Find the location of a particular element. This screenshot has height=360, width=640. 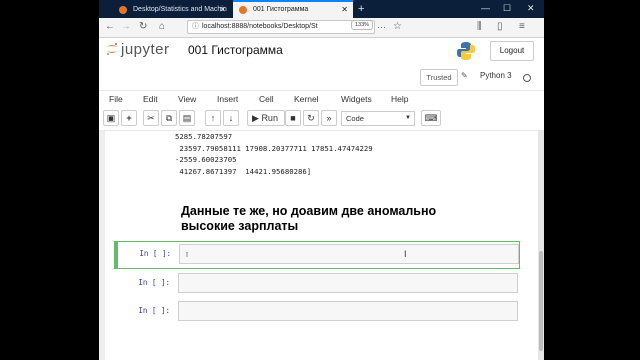

cursor-icon: ▯ is located at coordinates (187, 254).